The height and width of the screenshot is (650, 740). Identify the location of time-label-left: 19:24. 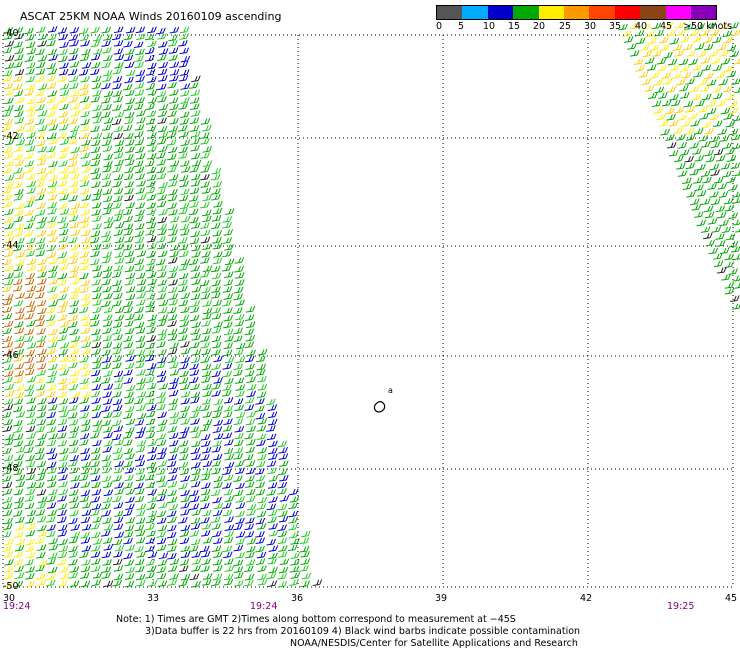
(16, 606).